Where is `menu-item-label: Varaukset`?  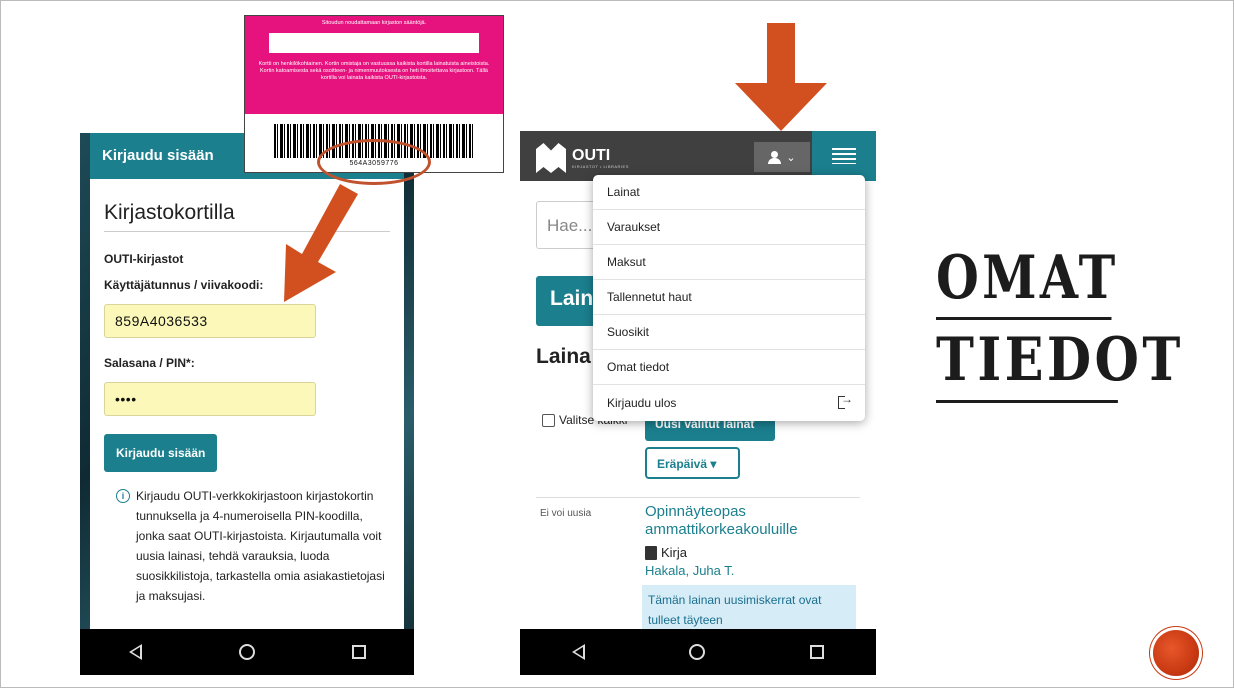 menu-item-label: Varaukset is located at coordinates (634, 227).